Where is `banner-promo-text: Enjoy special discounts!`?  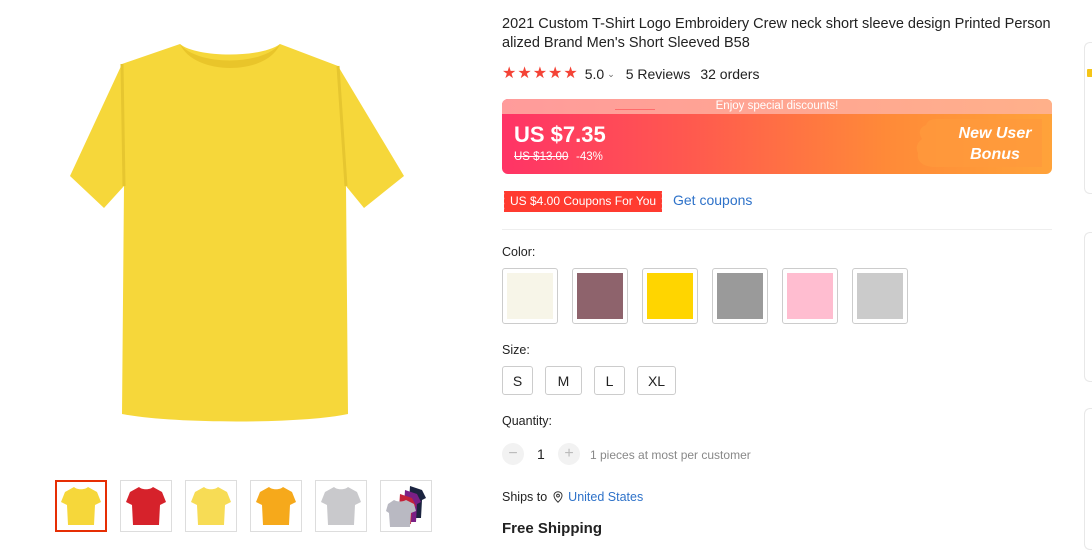 banner-promo-text: Enjoy special discounts! is located at coordinates (777, 106).